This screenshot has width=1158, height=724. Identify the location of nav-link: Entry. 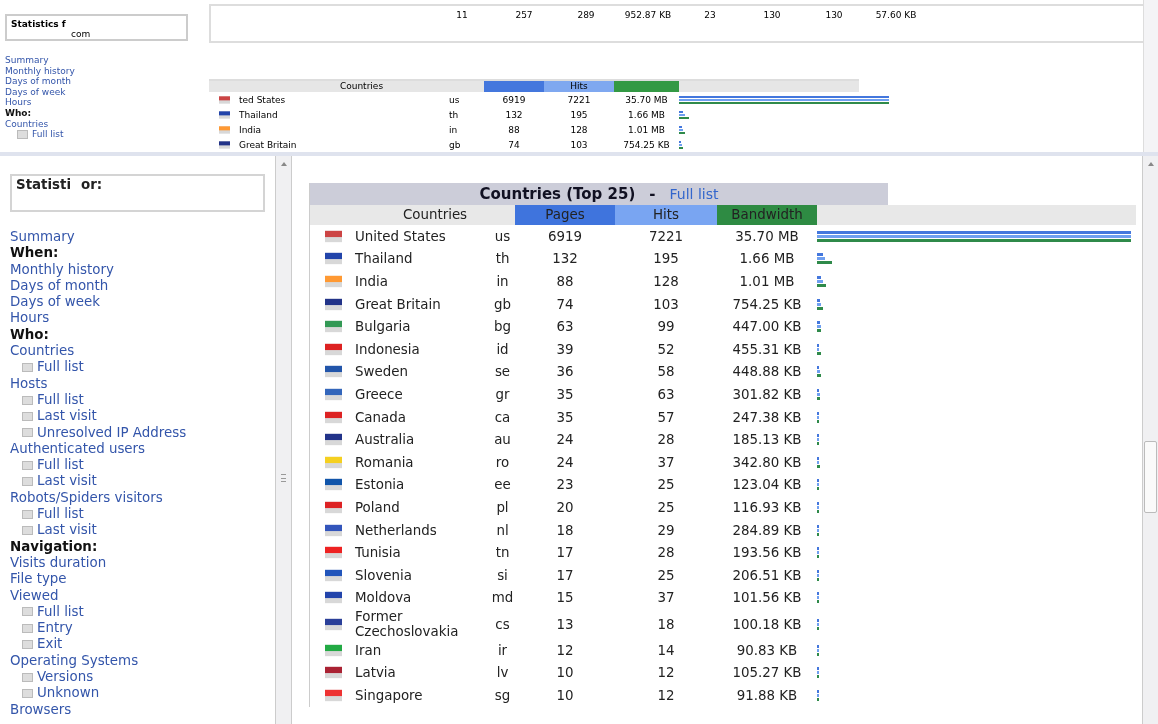
(55, 628).